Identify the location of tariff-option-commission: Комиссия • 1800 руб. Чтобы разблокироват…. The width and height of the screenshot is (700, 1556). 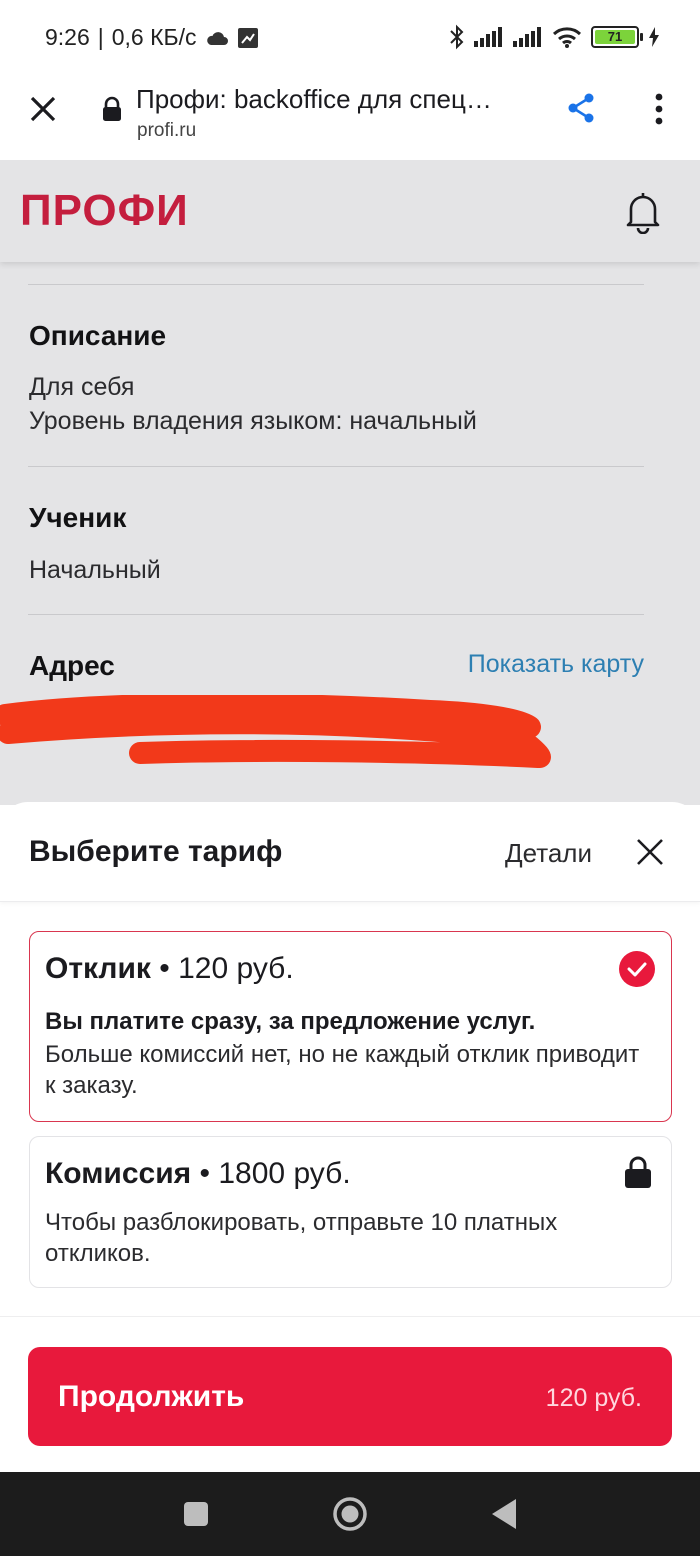
(350, 1212).